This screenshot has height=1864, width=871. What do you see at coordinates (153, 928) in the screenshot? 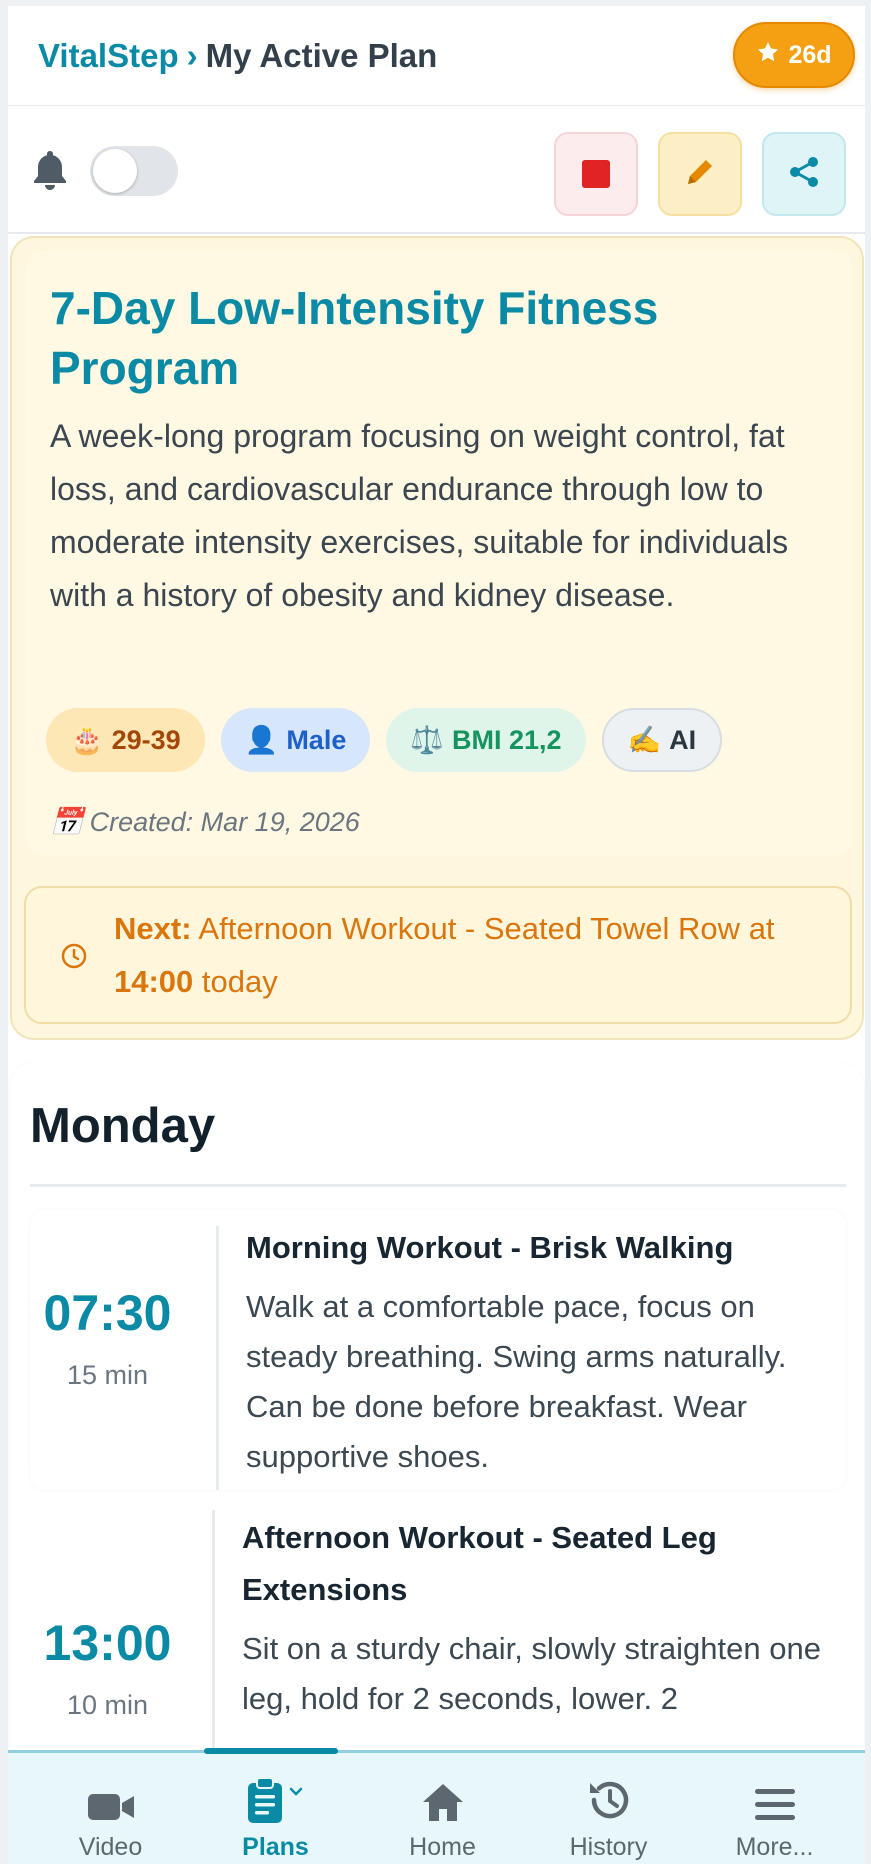
I see `next-prefix: Next:` at bounding box center [153, 928].